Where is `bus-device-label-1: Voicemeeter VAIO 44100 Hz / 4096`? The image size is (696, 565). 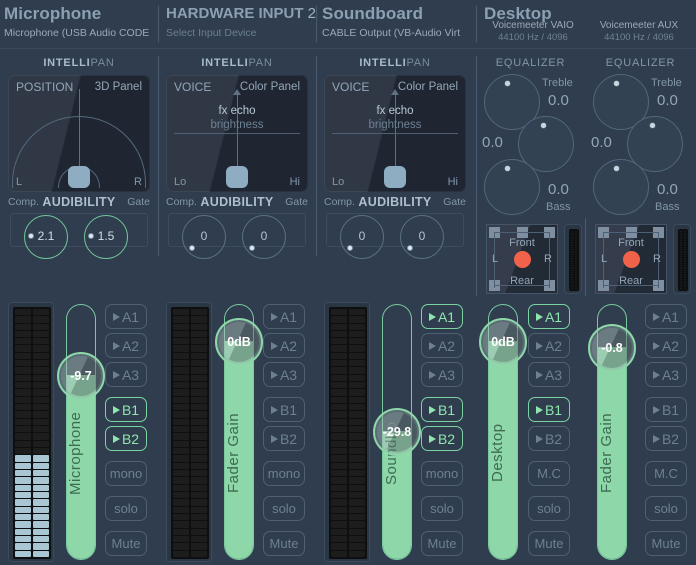 bus-device-label-1: Voicemeeter VAIO 44100 Hz / 4096 is located at coordinates (533, 31).